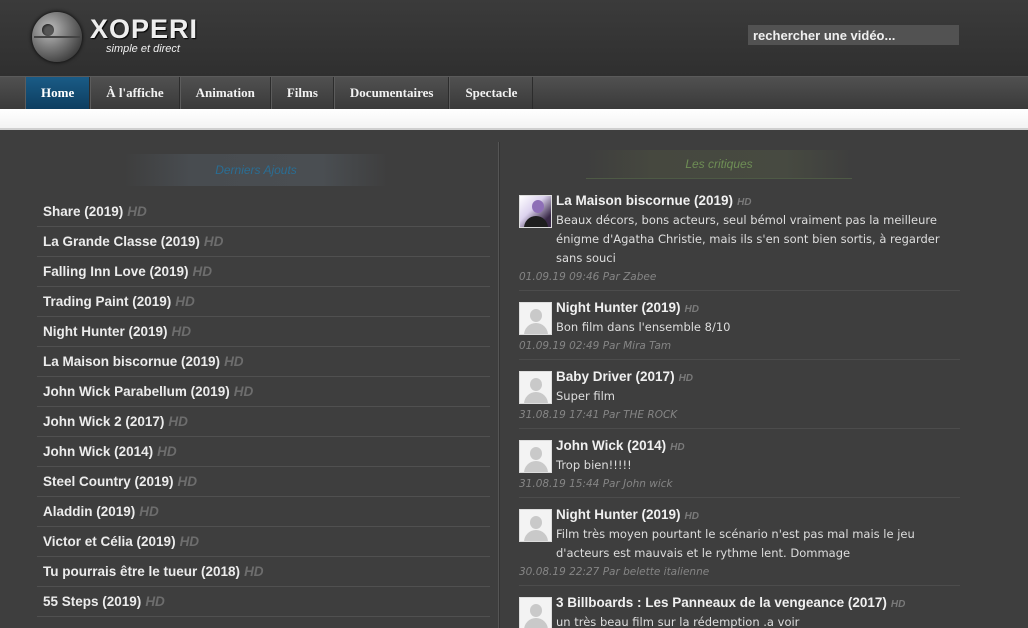 This screenshot has height=628, width=1028. I want to click on nav-item-animation: Animation, so click(225, 93).